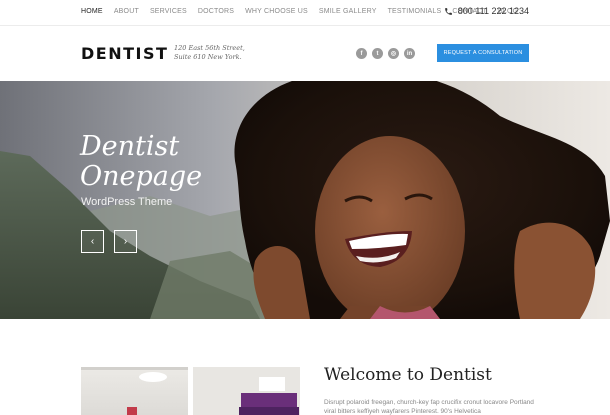 This screenshot has width=610, height=415. I want to click on nav-about: ABOUT, so click(126, 11).